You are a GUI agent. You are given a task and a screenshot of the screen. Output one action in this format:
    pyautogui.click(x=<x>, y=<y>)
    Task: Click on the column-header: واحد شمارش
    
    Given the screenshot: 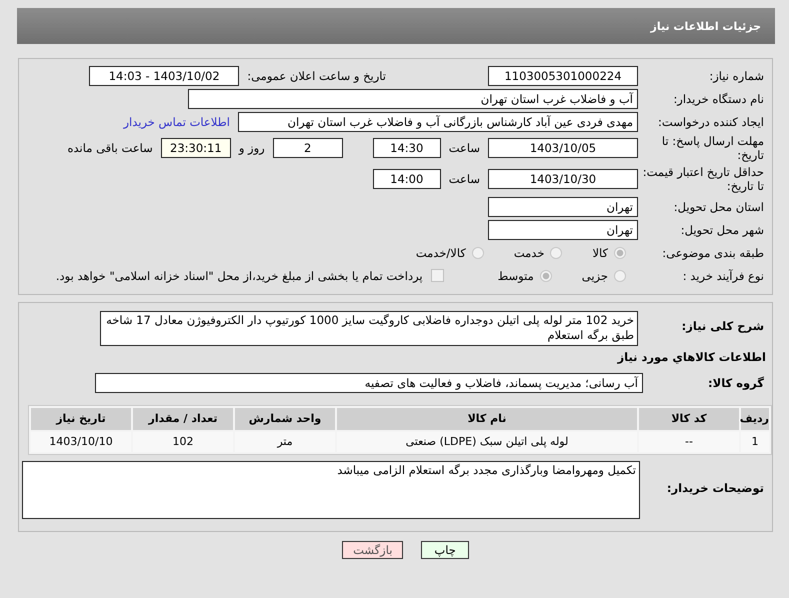 What is the action you would take?
    pyautogui.click(x=285, y=419)
    